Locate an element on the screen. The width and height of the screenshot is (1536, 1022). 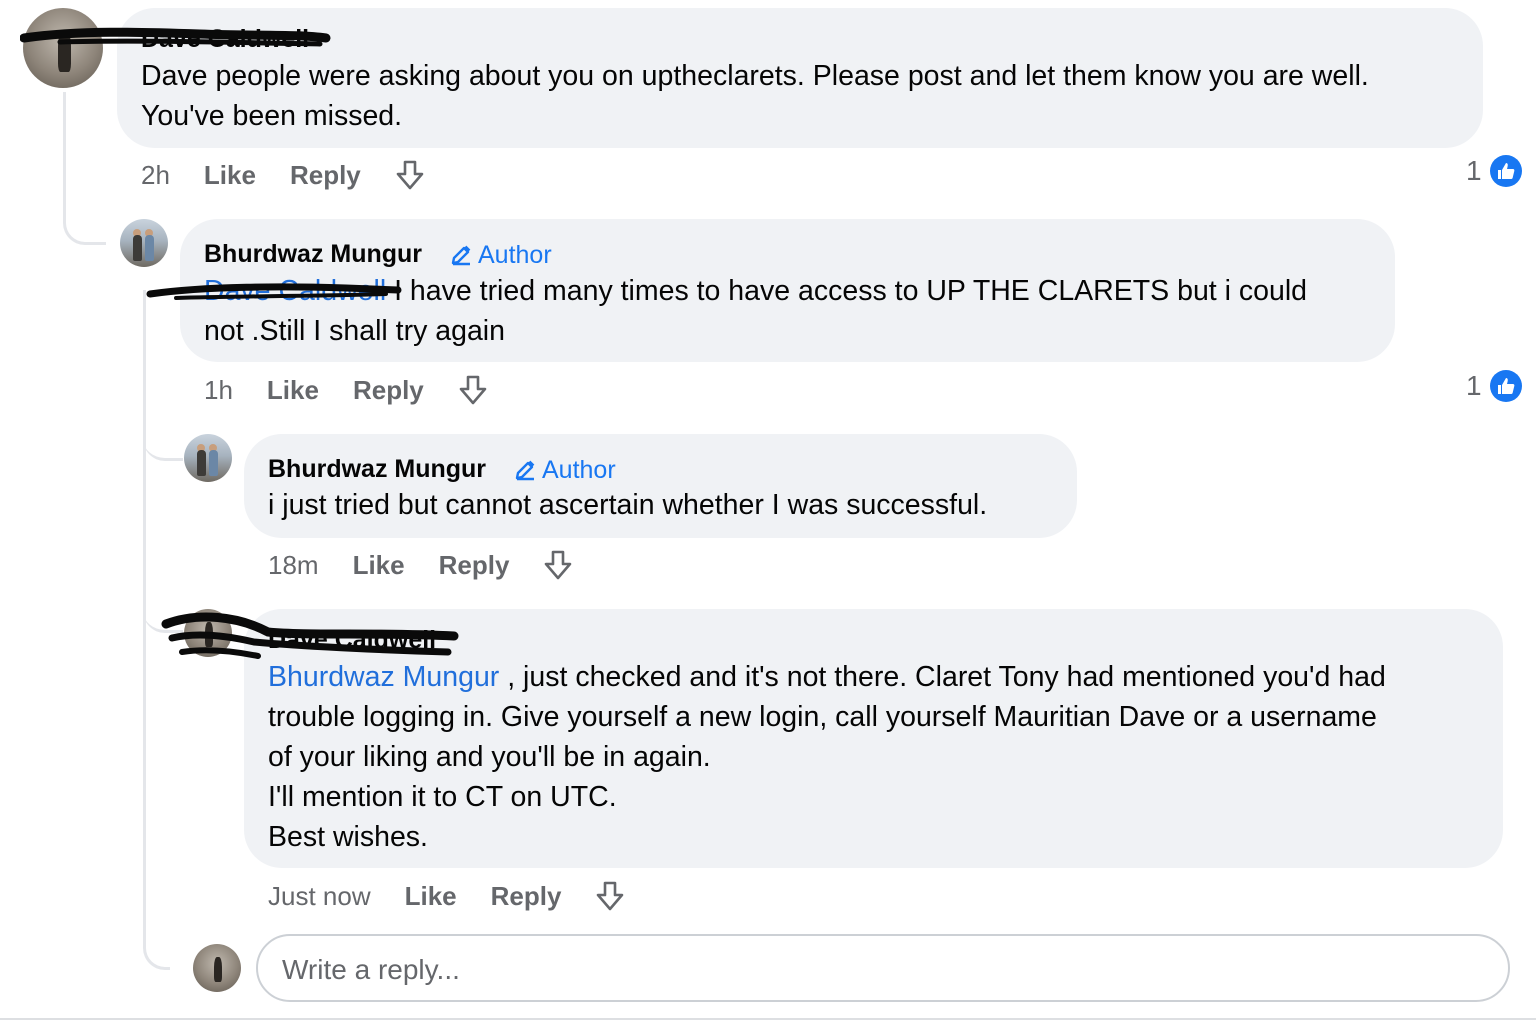
comment-timestamp: Just now is located at coordinates (319, 896).